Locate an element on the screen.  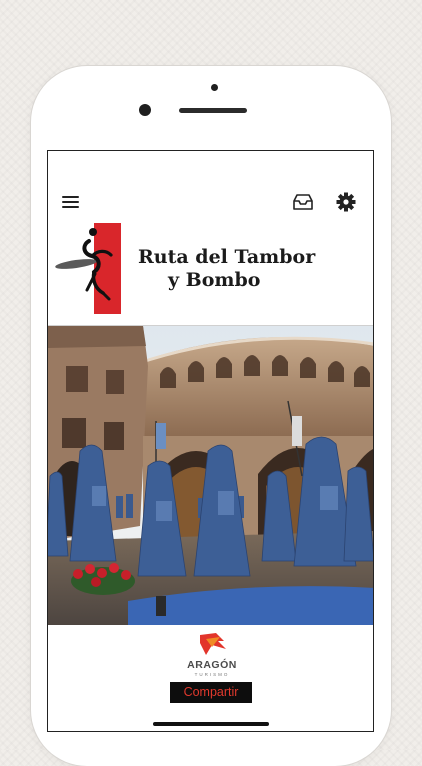
aragon-brand-text: ARAGÓN is located at coordinates (212, 665).